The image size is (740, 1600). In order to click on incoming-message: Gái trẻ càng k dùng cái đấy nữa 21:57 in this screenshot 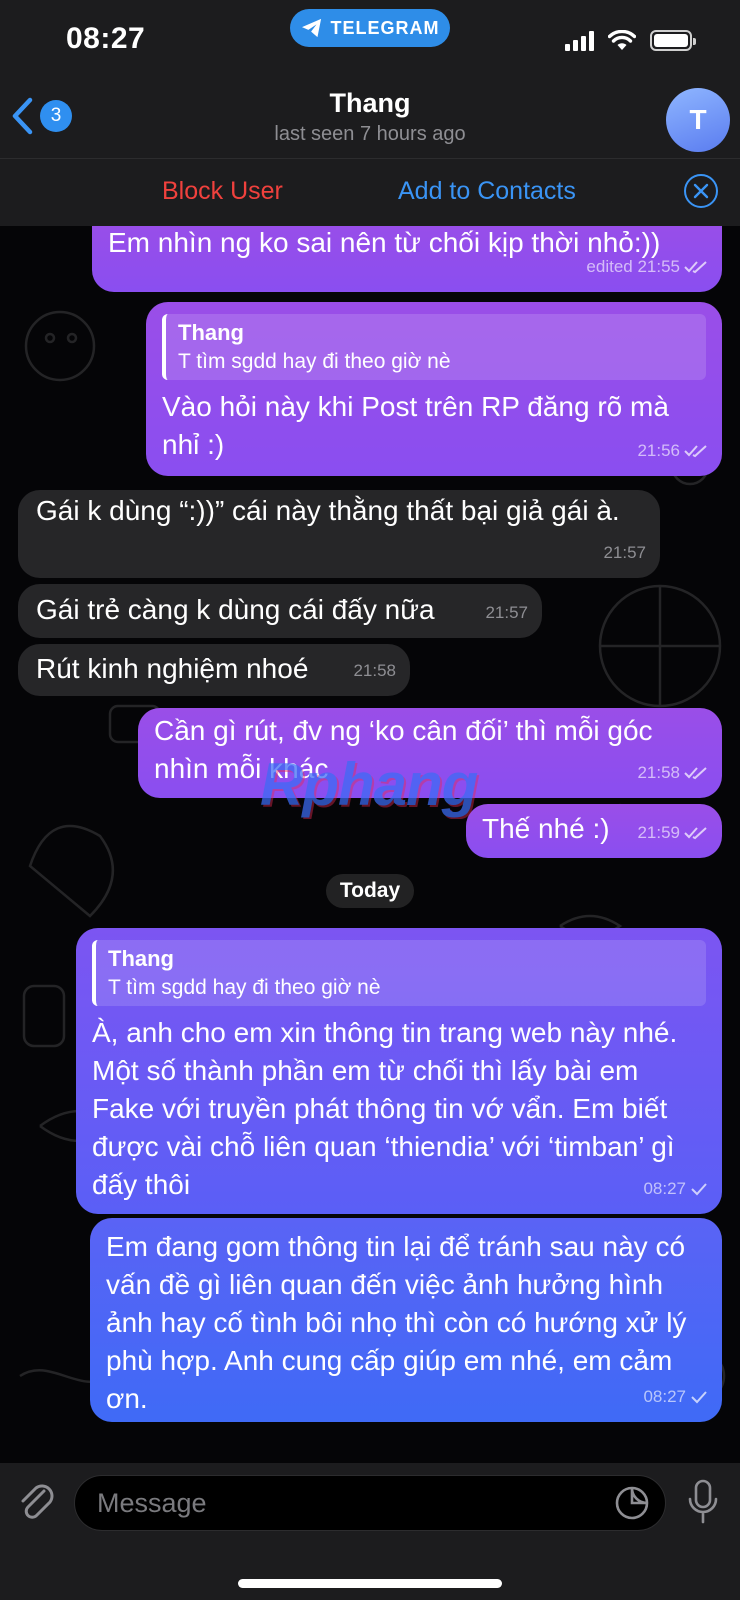, I will do `click(280, 611)`.